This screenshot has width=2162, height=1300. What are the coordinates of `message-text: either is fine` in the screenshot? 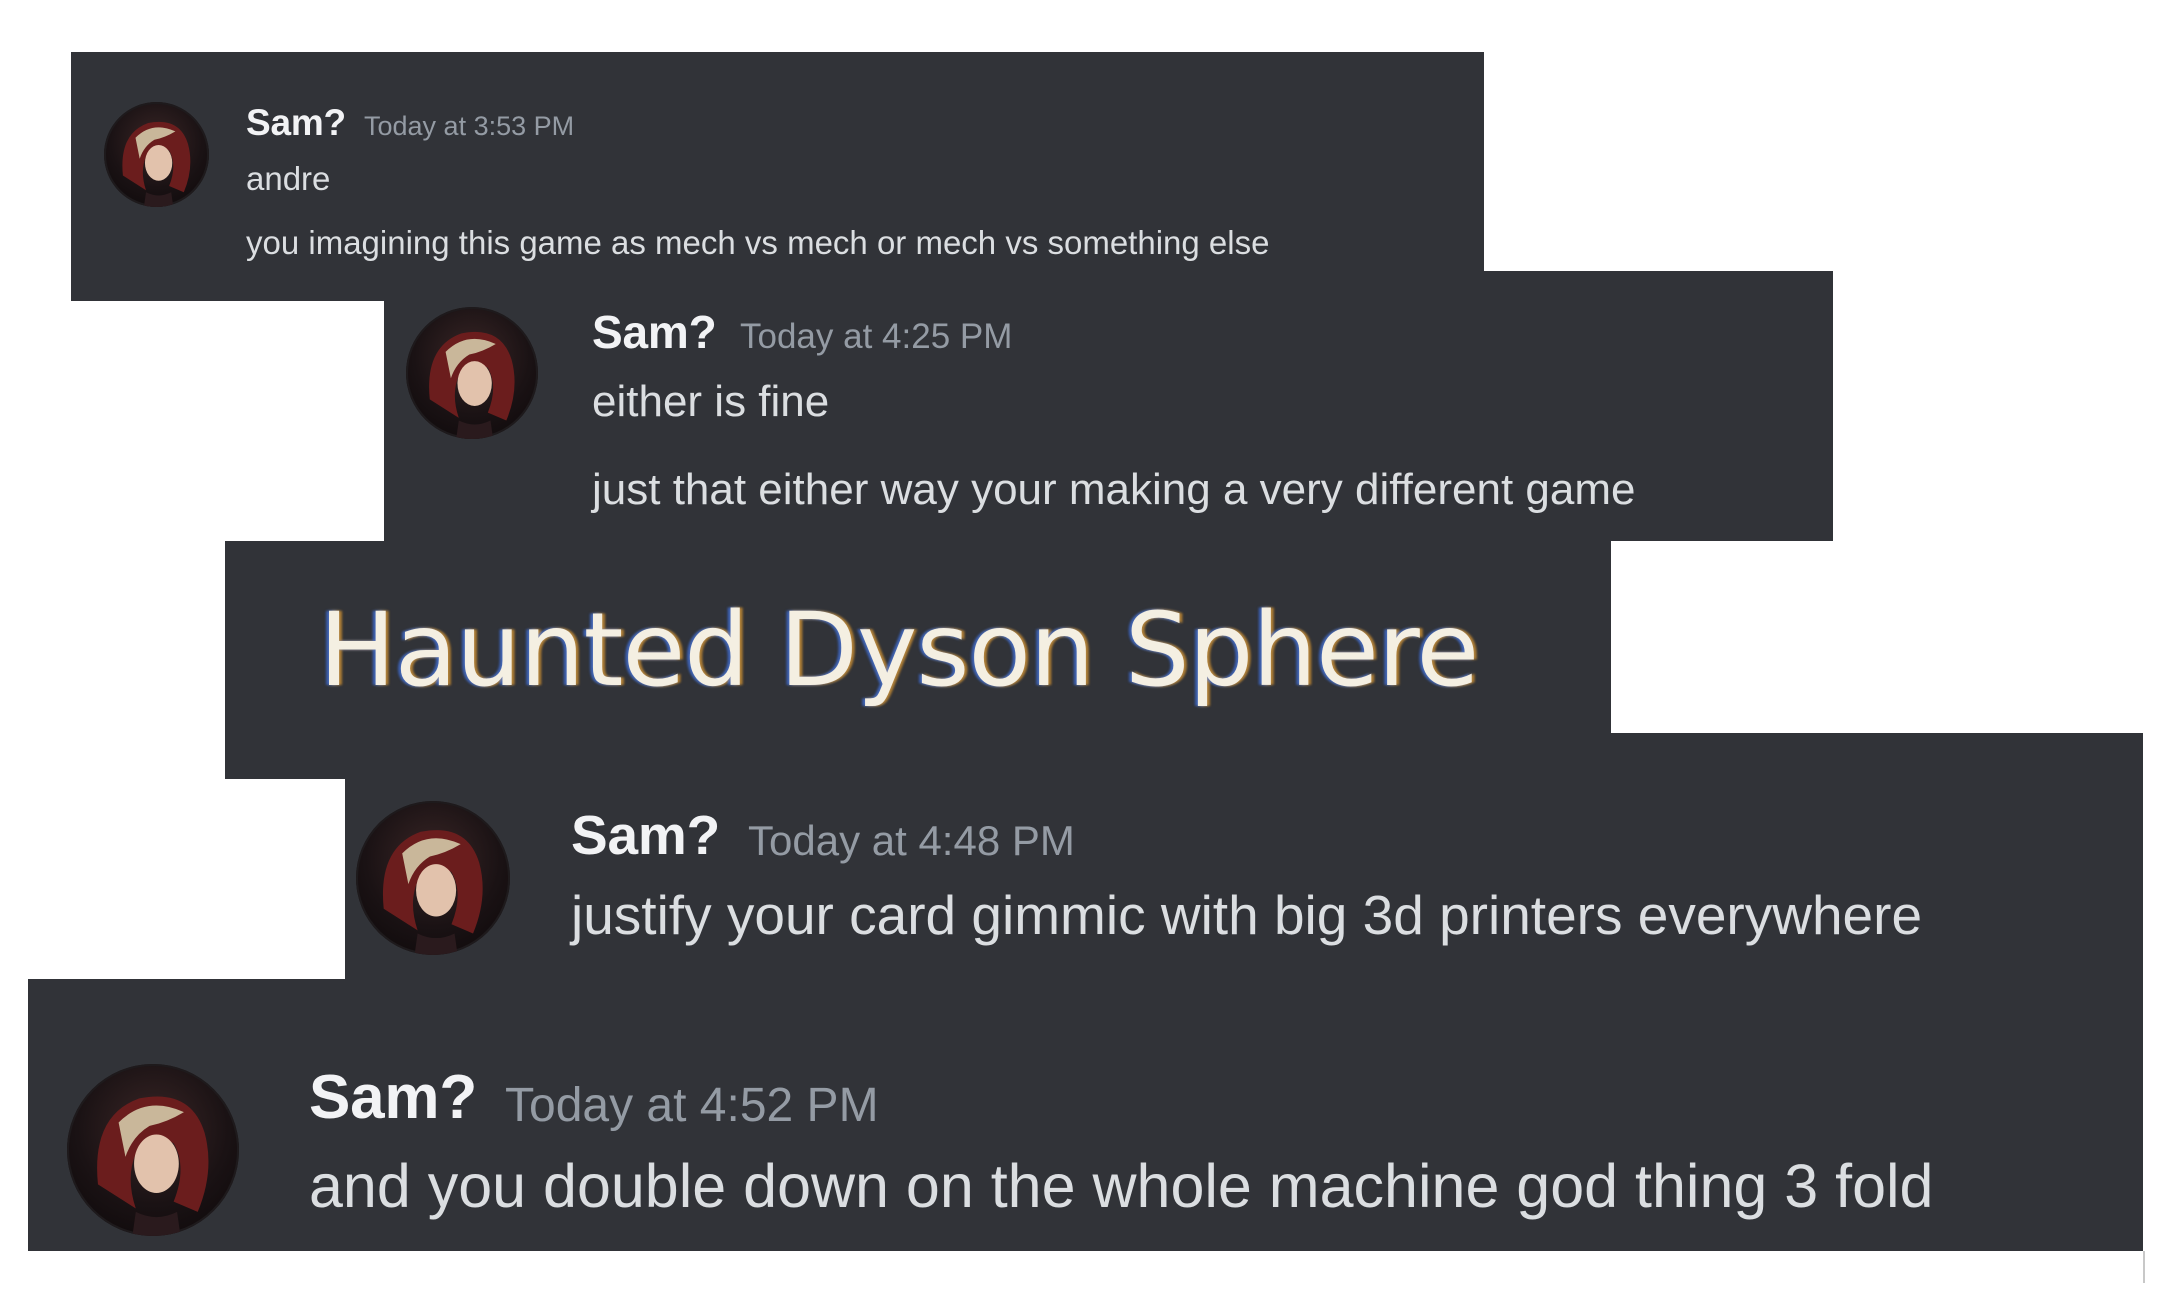 It's located at (711, 401).